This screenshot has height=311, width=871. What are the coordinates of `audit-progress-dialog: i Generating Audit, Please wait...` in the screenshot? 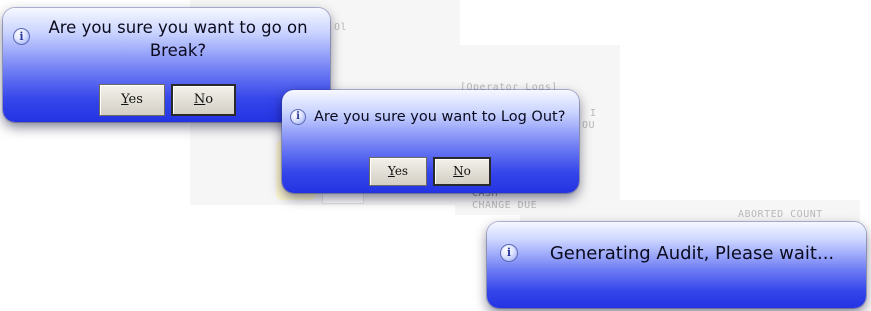 It's located at (676, 265).